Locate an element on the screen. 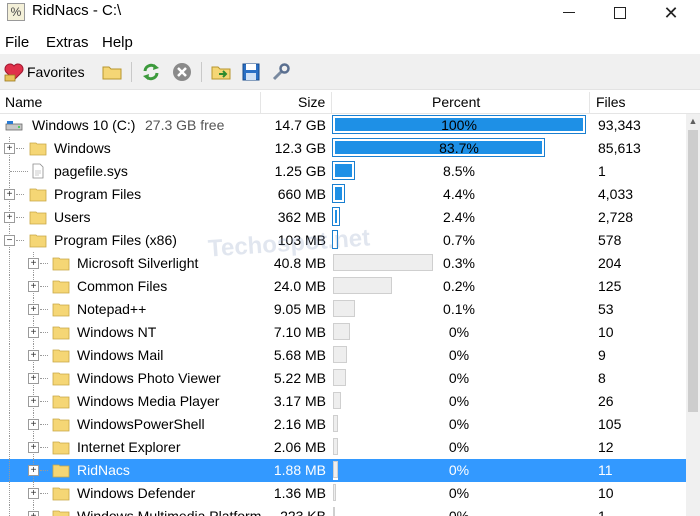 The width and height of the screenshot is (700, 516). collapse-icon: − is located at coordinates (9, 240).